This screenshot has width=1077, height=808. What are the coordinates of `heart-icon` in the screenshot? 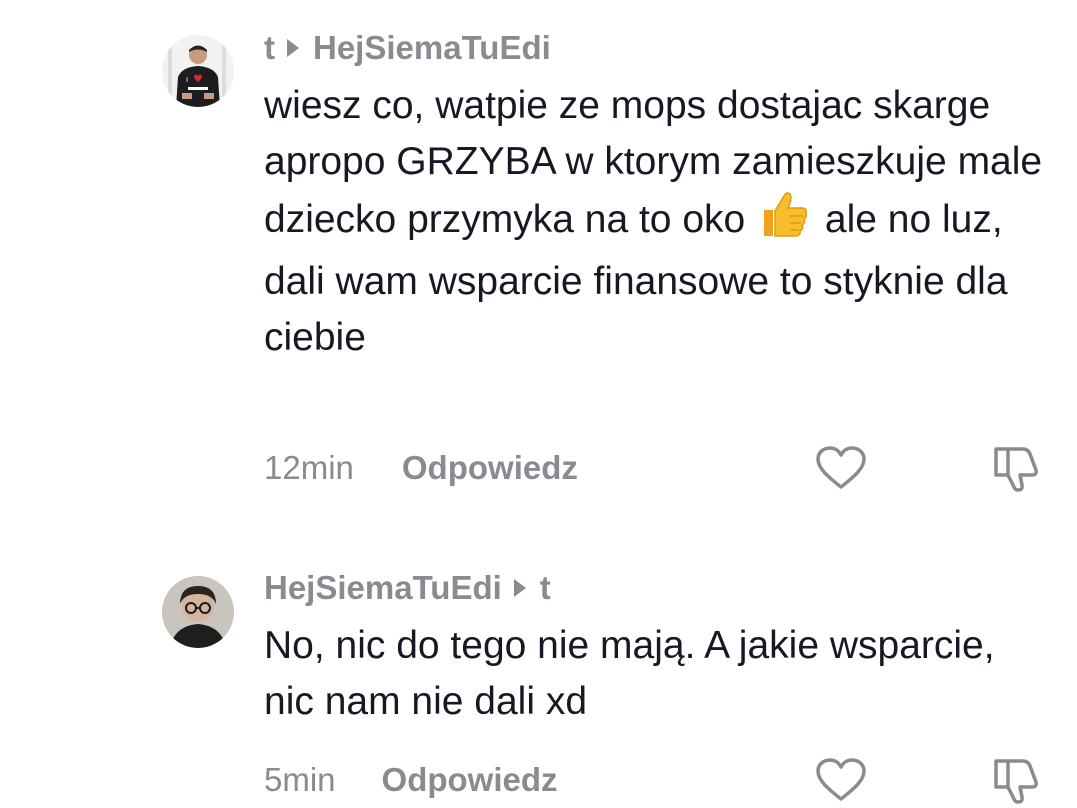 It's located at (841, 779).